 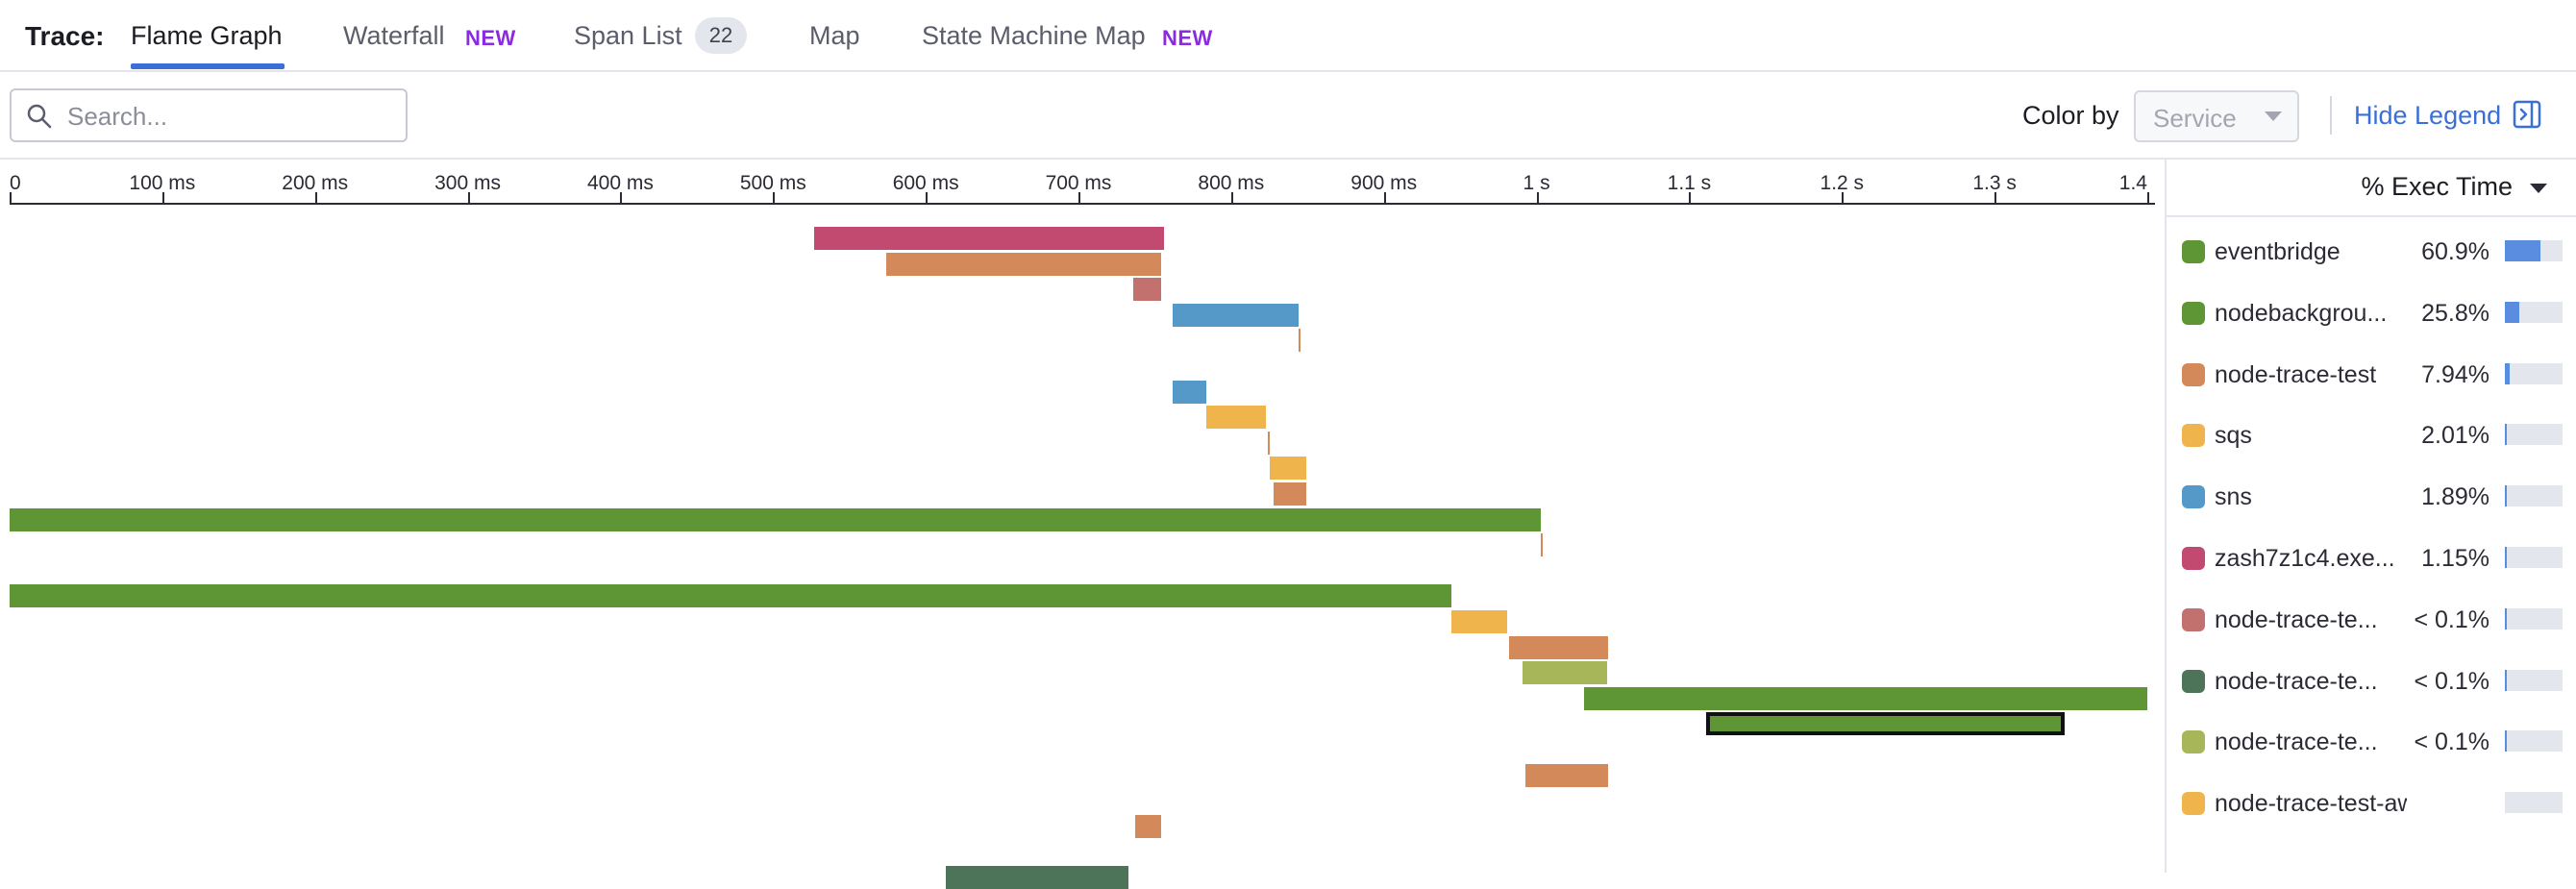 I want to click on new-badge: NEW, so click(x=490, y=38).